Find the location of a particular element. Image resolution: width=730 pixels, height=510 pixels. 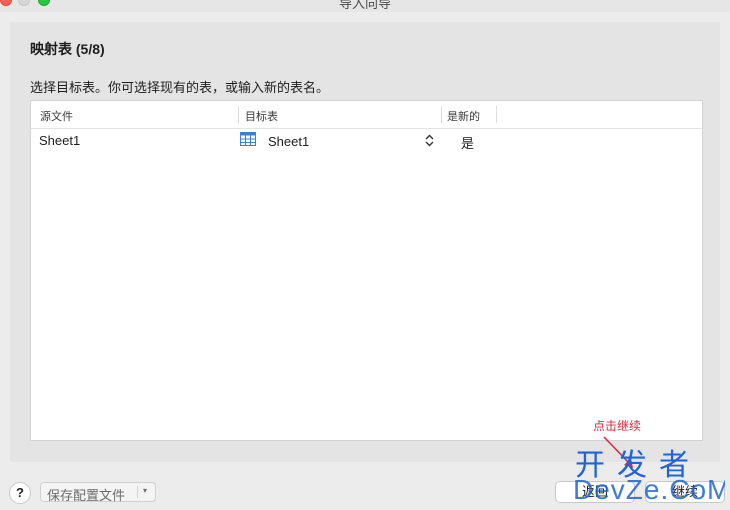

chevron-down-icon: ▾ is located at coordinates (145, 490).